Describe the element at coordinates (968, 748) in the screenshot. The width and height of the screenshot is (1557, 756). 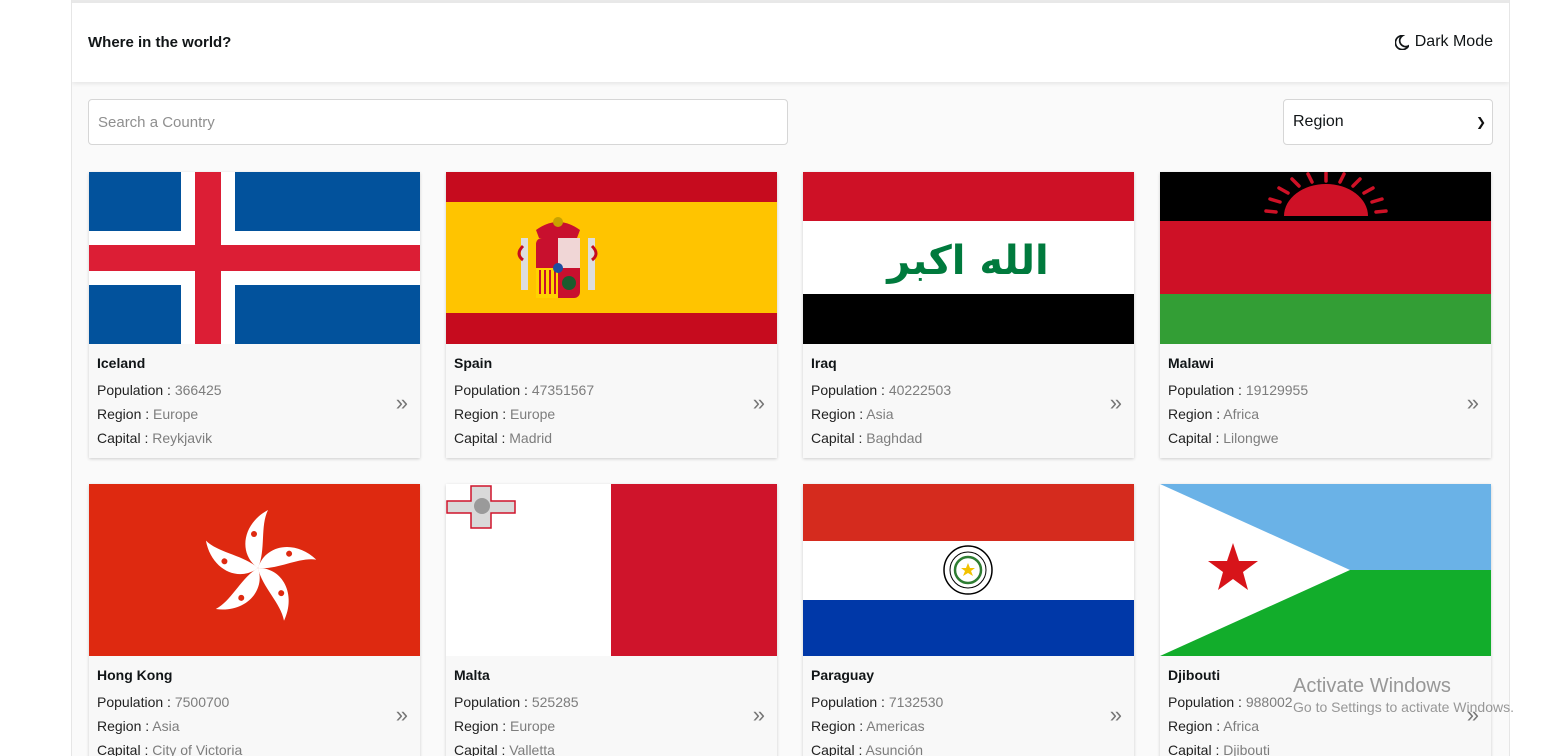
I see `capital-row: Capital : Asunción` at that location.